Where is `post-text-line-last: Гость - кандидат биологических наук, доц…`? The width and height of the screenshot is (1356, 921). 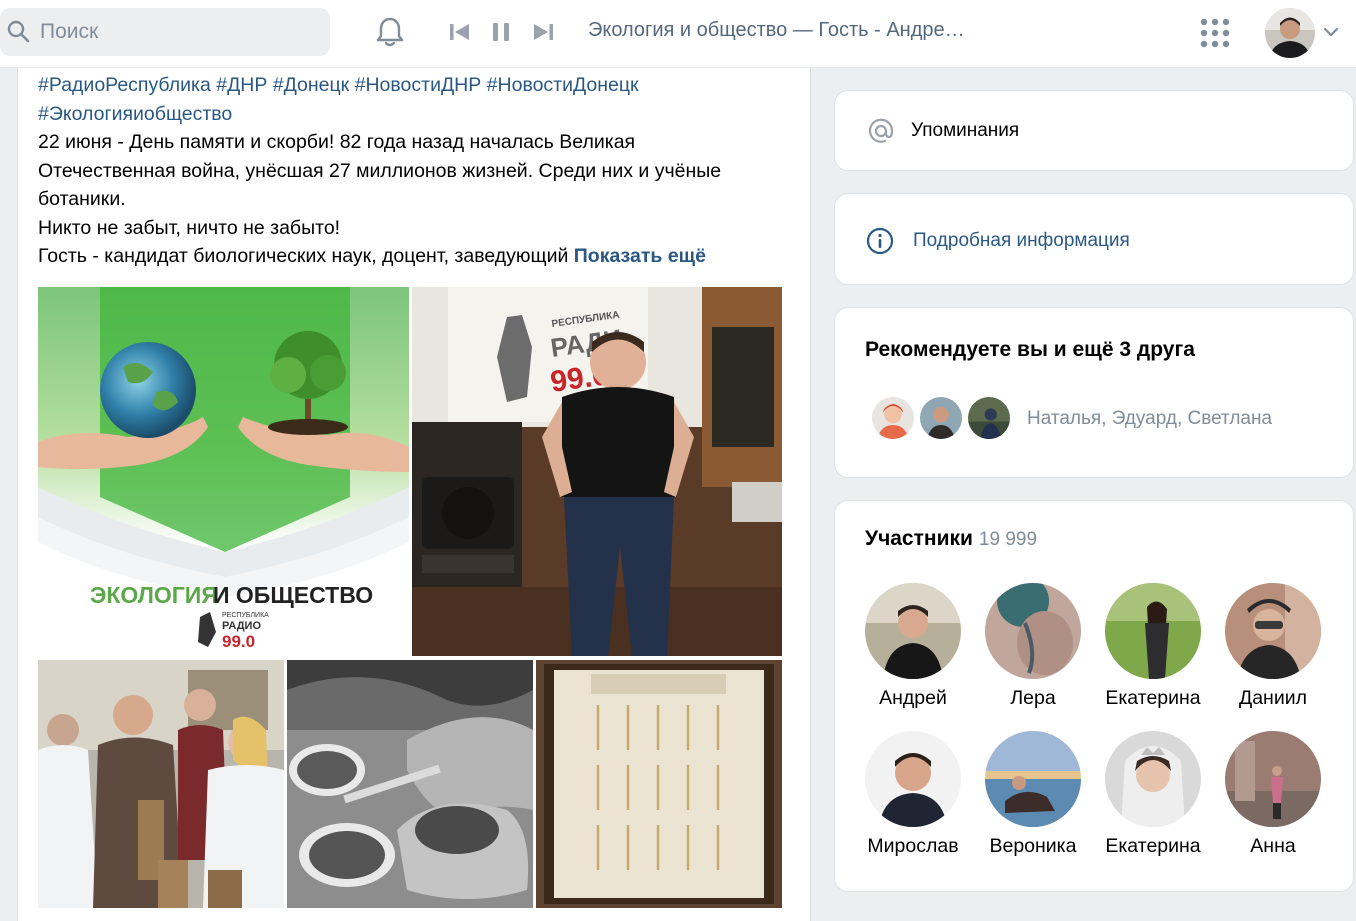
post-text-line-last: Гость - кандидат биологических наук, доц… is located at coordinates (398, 256).